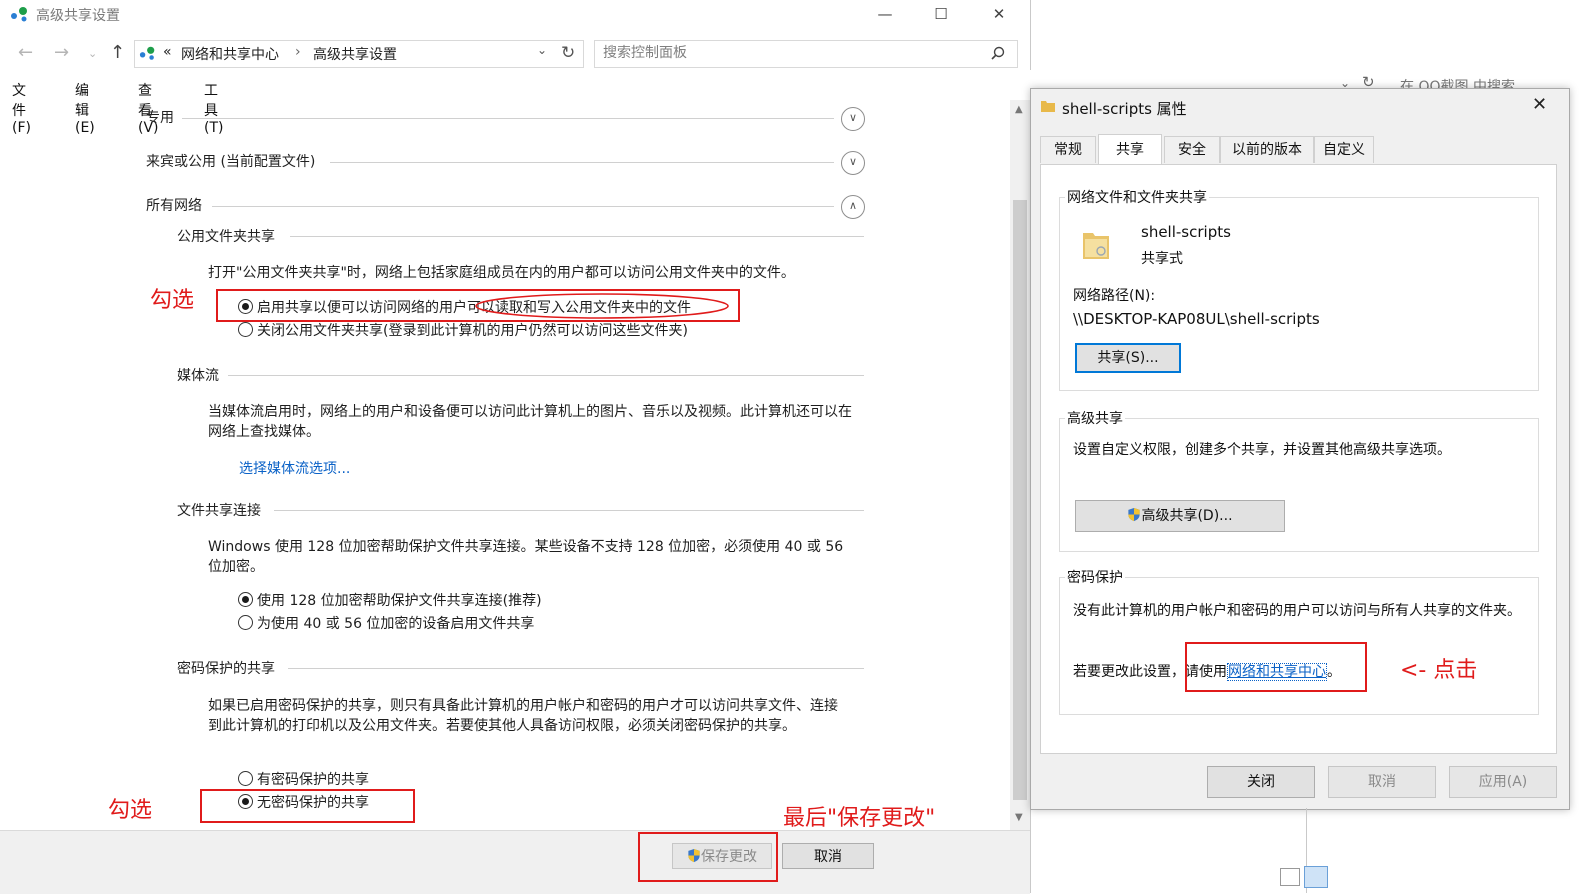  Describe the element at coordinates (1130, 149) in the screenshot. I see `tab-sharing: 共享` at that location.